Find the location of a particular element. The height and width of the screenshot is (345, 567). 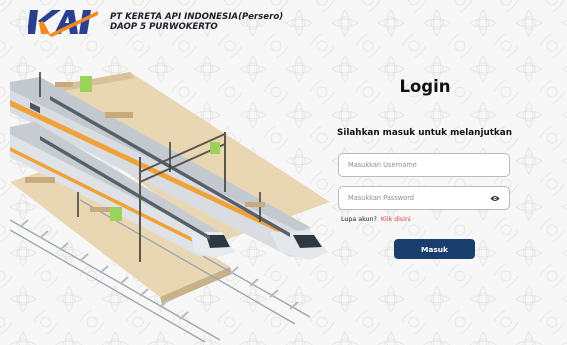

login-button: Masuk is located at coordinates (434, 249).